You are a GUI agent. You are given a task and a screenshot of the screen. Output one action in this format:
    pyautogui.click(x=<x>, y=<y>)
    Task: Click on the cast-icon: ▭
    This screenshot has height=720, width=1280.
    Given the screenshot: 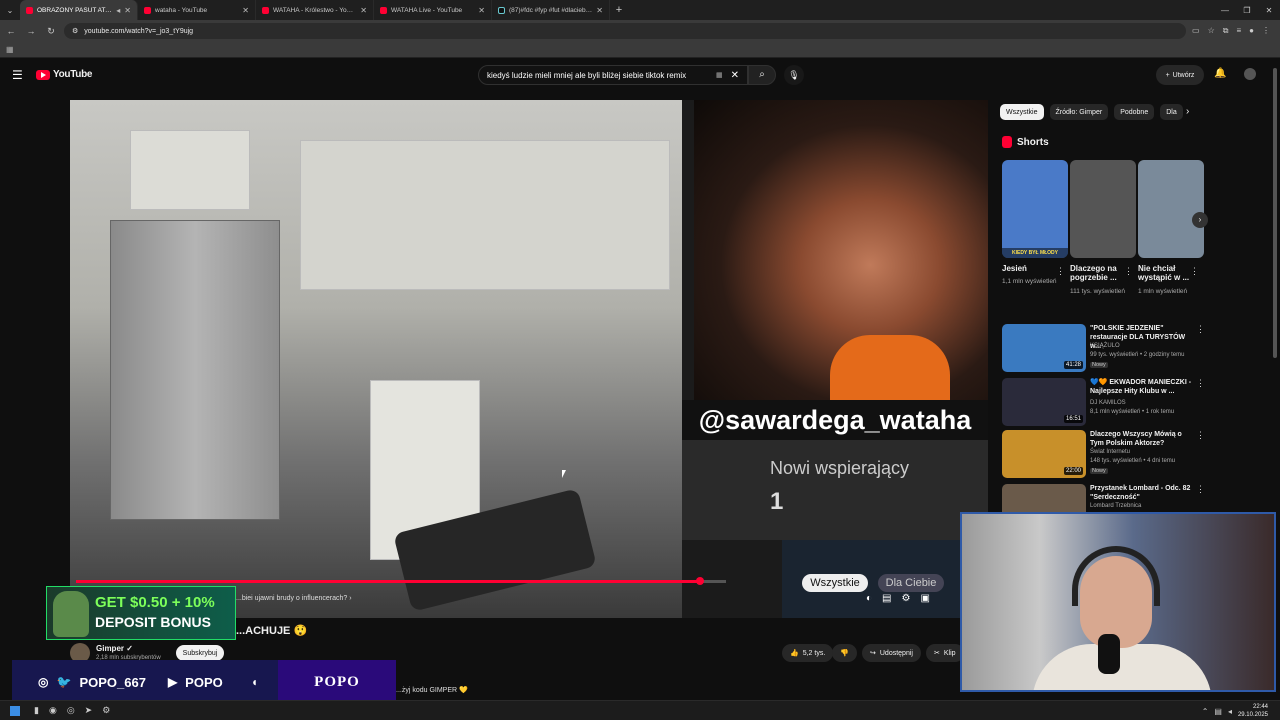 What is the action you would take?
    pyautogui.click(x=1196, y=31)
    